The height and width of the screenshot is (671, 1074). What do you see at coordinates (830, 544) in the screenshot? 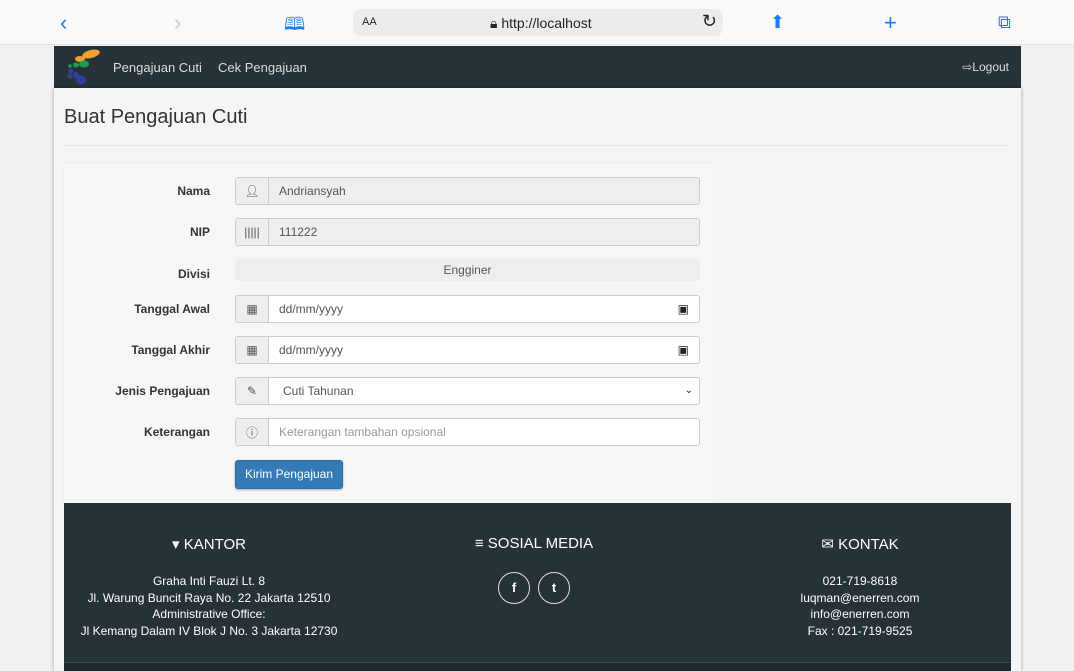
I see `envelope-icon: ✉` at bounding box center [830, 544].